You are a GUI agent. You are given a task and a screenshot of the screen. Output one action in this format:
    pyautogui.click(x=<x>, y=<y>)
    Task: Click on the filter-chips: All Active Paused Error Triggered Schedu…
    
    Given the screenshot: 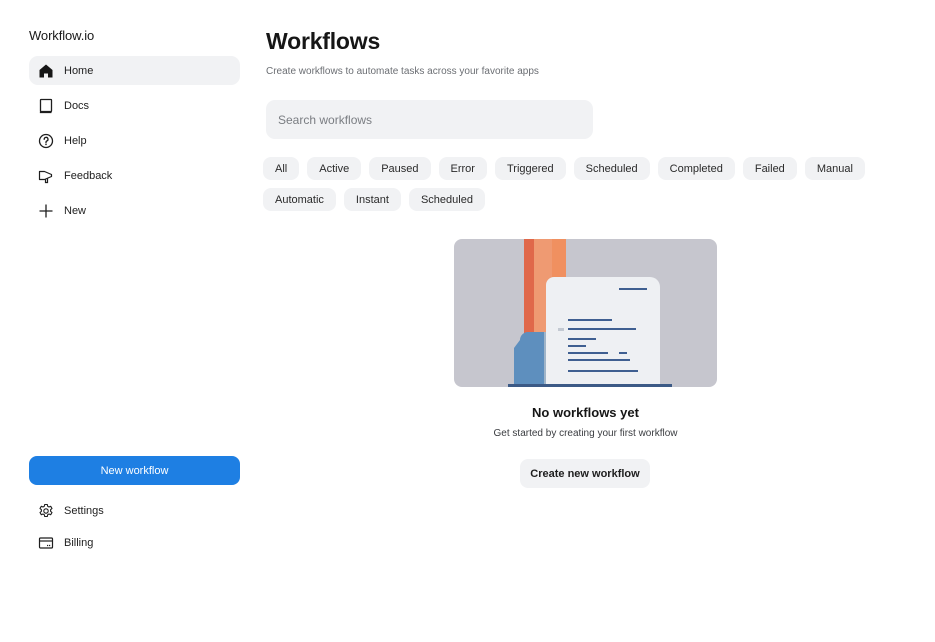 What is the action you would take?
    pyautogui.click(x=583, y=184)
    